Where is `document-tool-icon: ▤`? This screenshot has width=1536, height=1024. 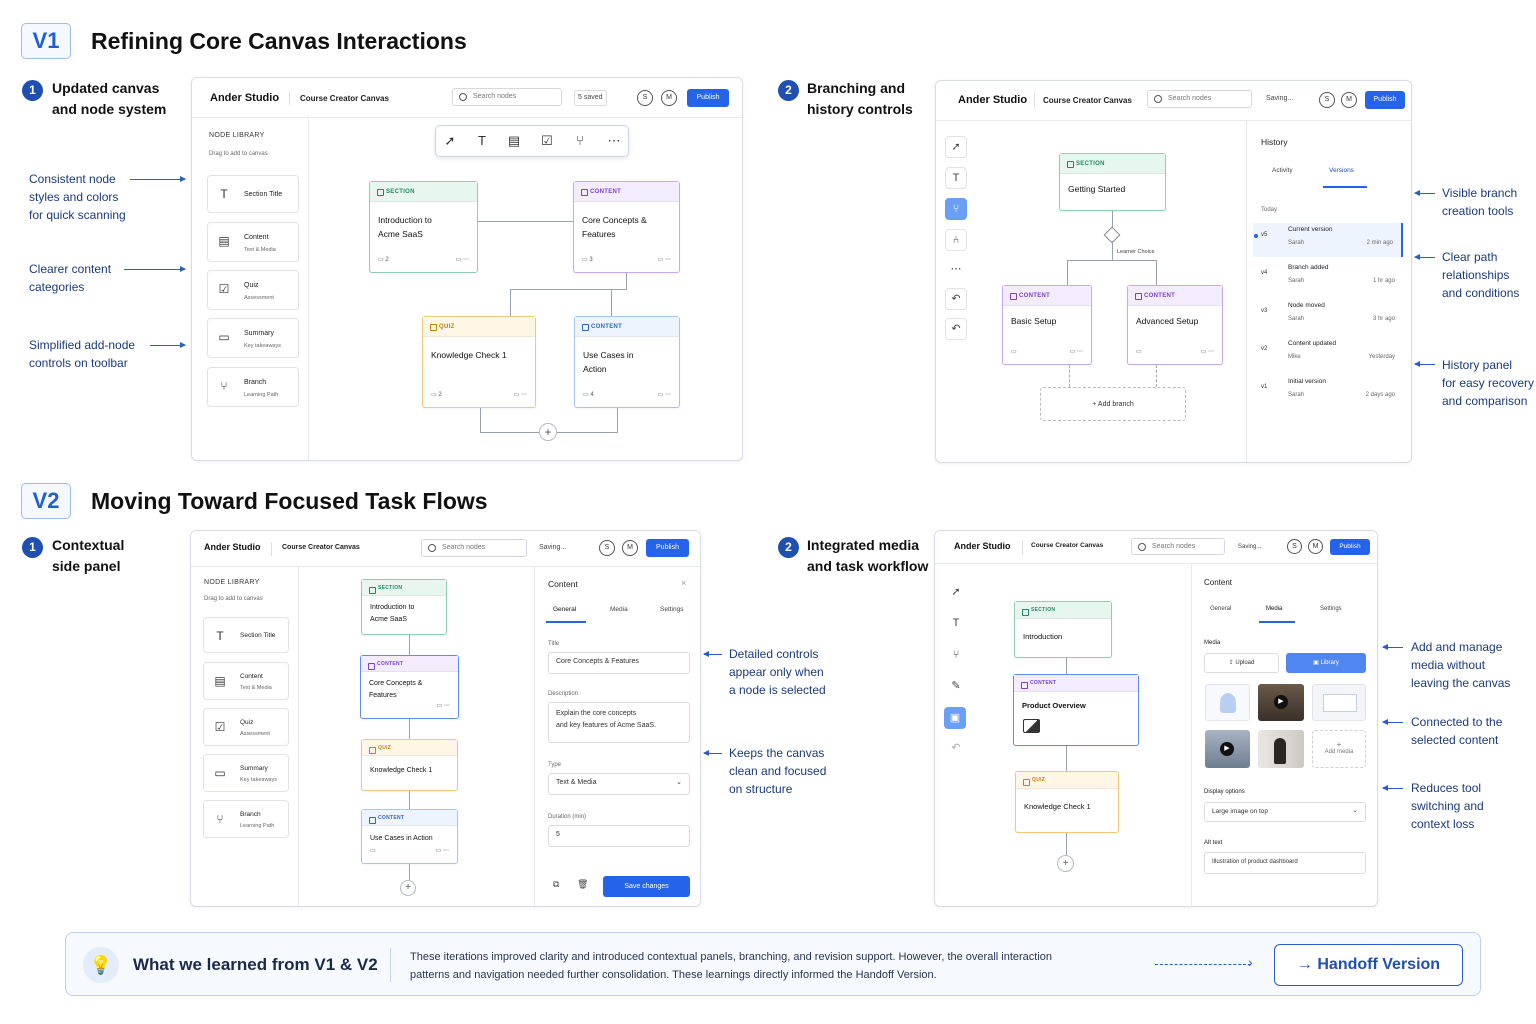 document-tool-icon: ▤ is located at coordinates (514, 141).